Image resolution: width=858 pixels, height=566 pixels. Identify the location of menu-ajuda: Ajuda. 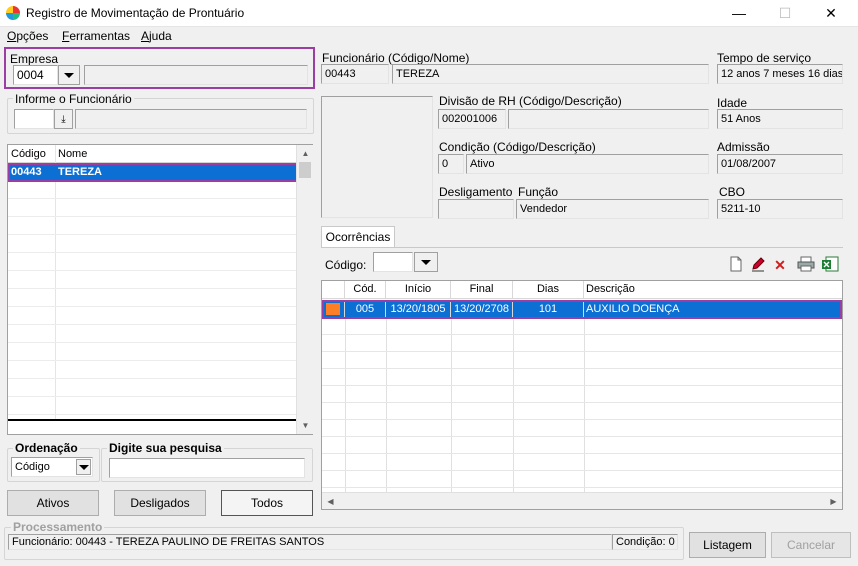
(156, 36).